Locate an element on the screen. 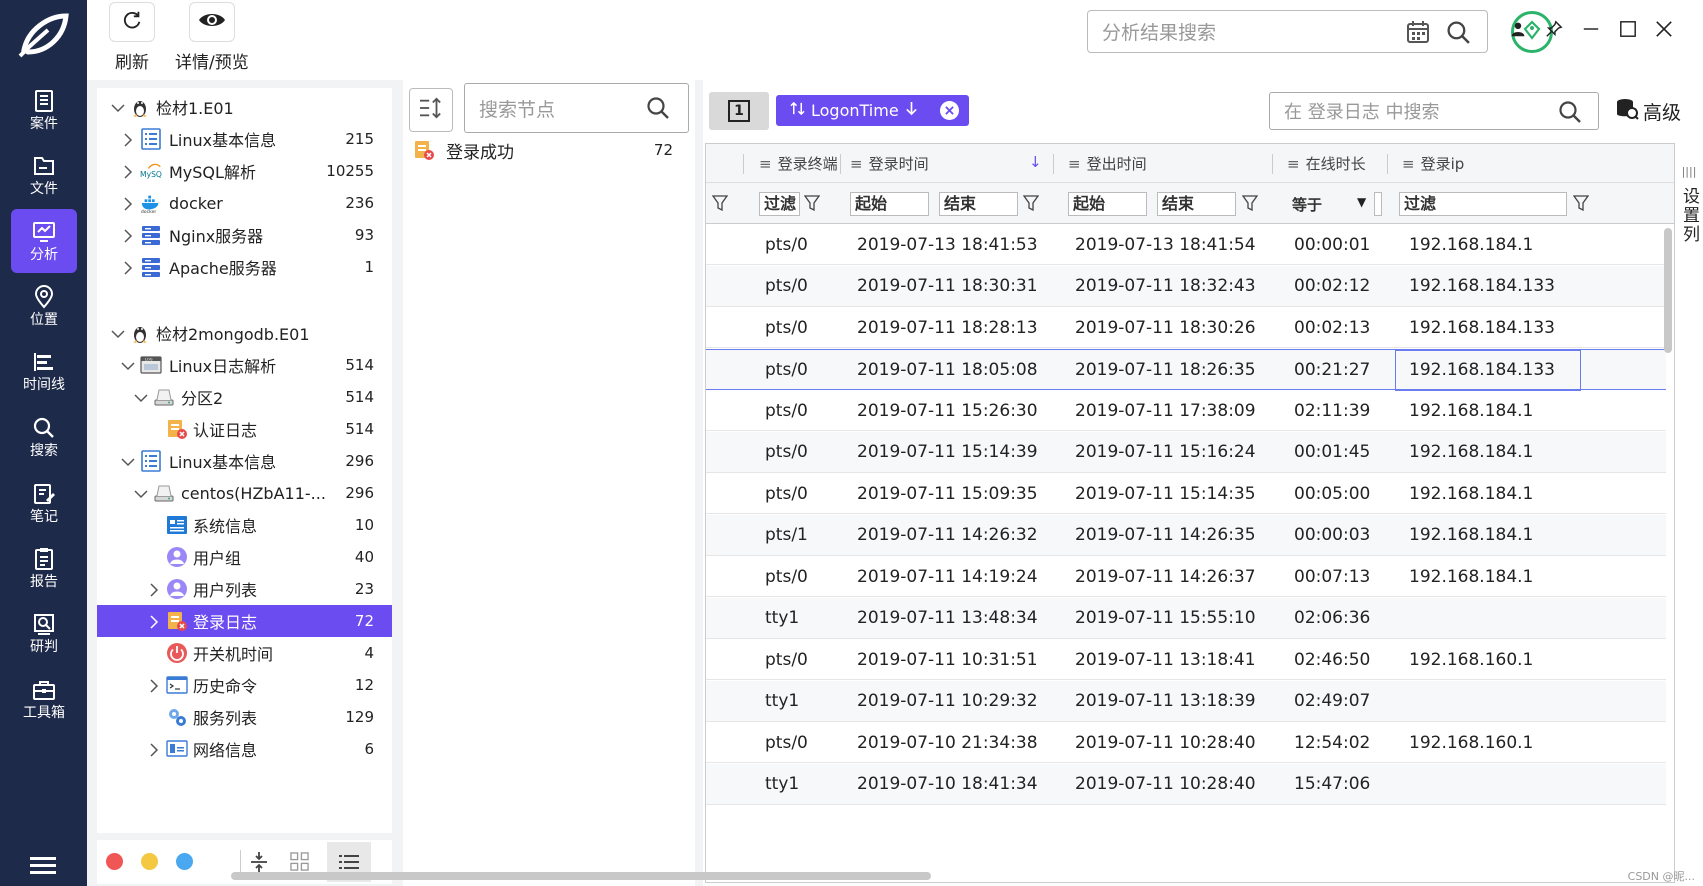 The width and height of the screenshot is (1703, 886). cell-login-time: 2019-07-11 18:28:13 is located at coordinates (947, 327).